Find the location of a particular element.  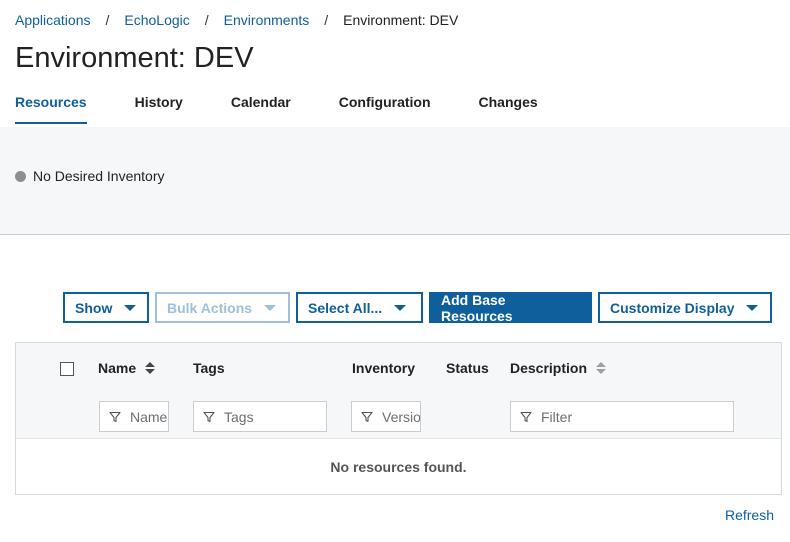

column-header-status-label: Status is located at coordinates (467, 368).